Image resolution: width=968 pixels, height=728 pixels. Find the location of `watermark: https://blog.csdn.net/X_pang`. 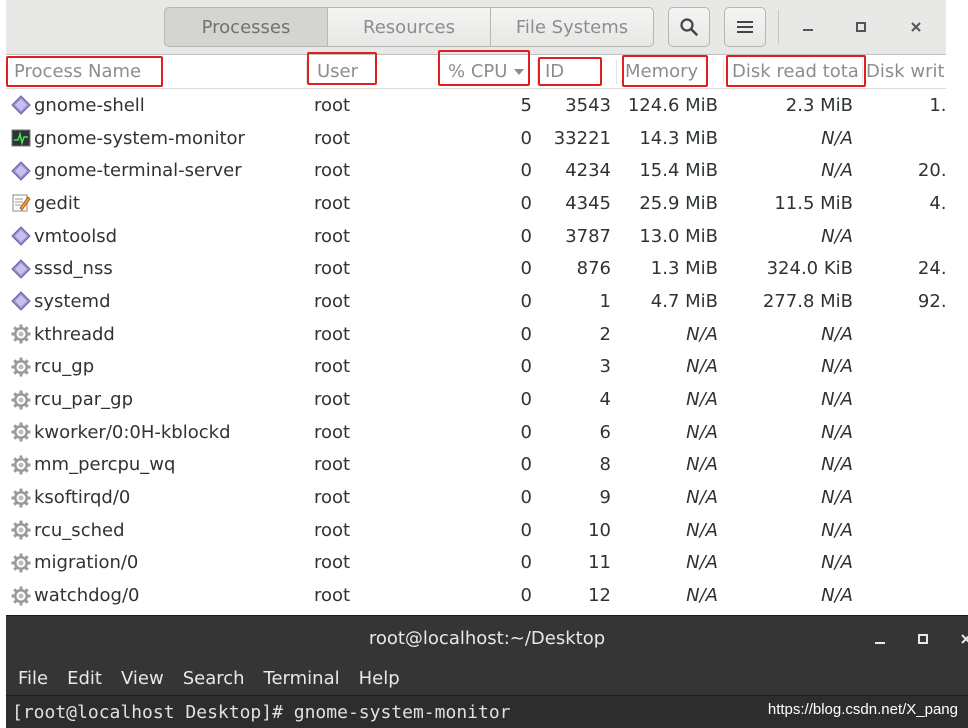

watermark: https://blog.csdn.net/X_pang is located at coordinates (862, 709).